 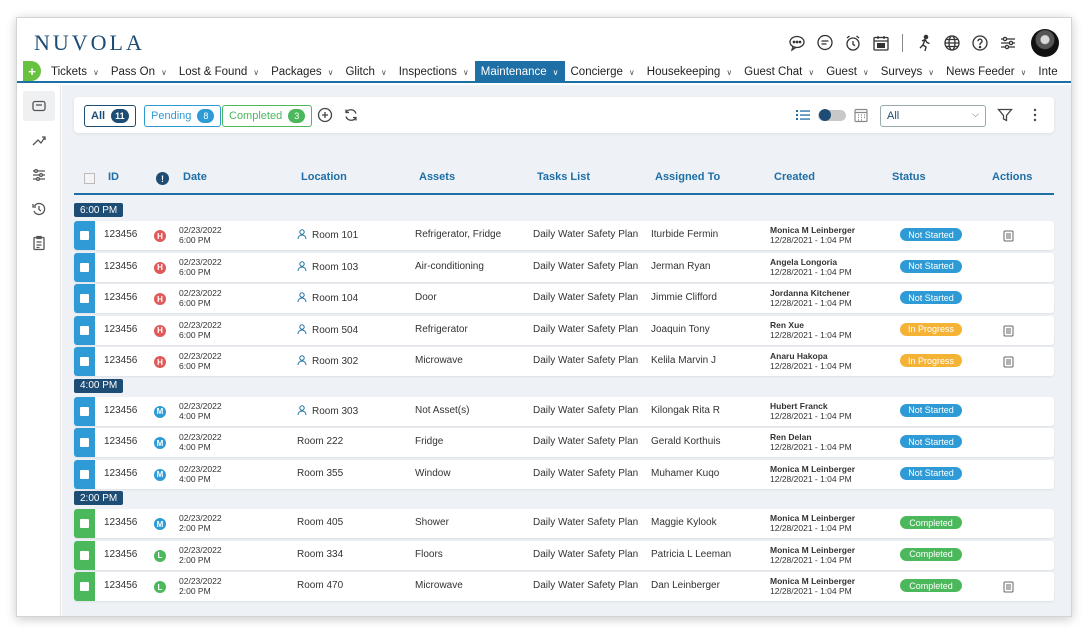 I want to click on filter-all-button: All 11, so click(x=110, y=116).